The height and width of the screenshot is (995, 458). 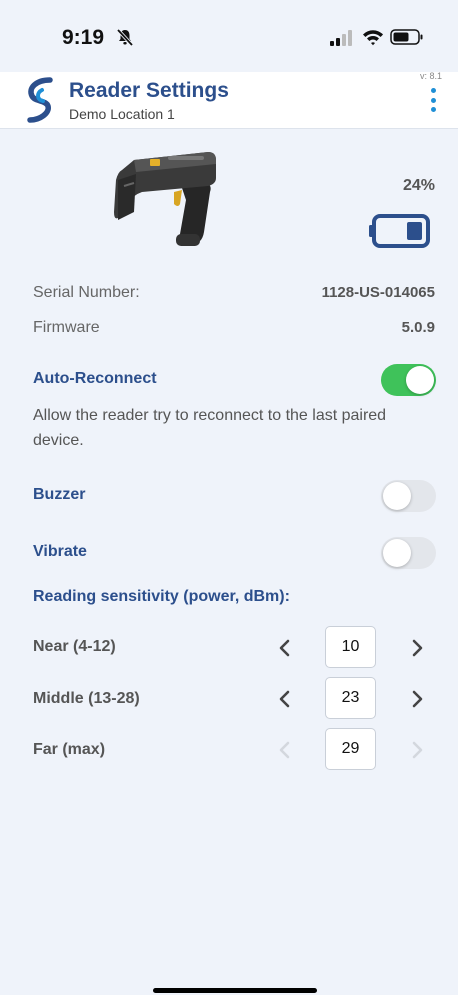 What do you see at coordinates (60, 551) in the screenshot?
I see `vibrate-label: Vibrate` at bounding box center [60, 551].